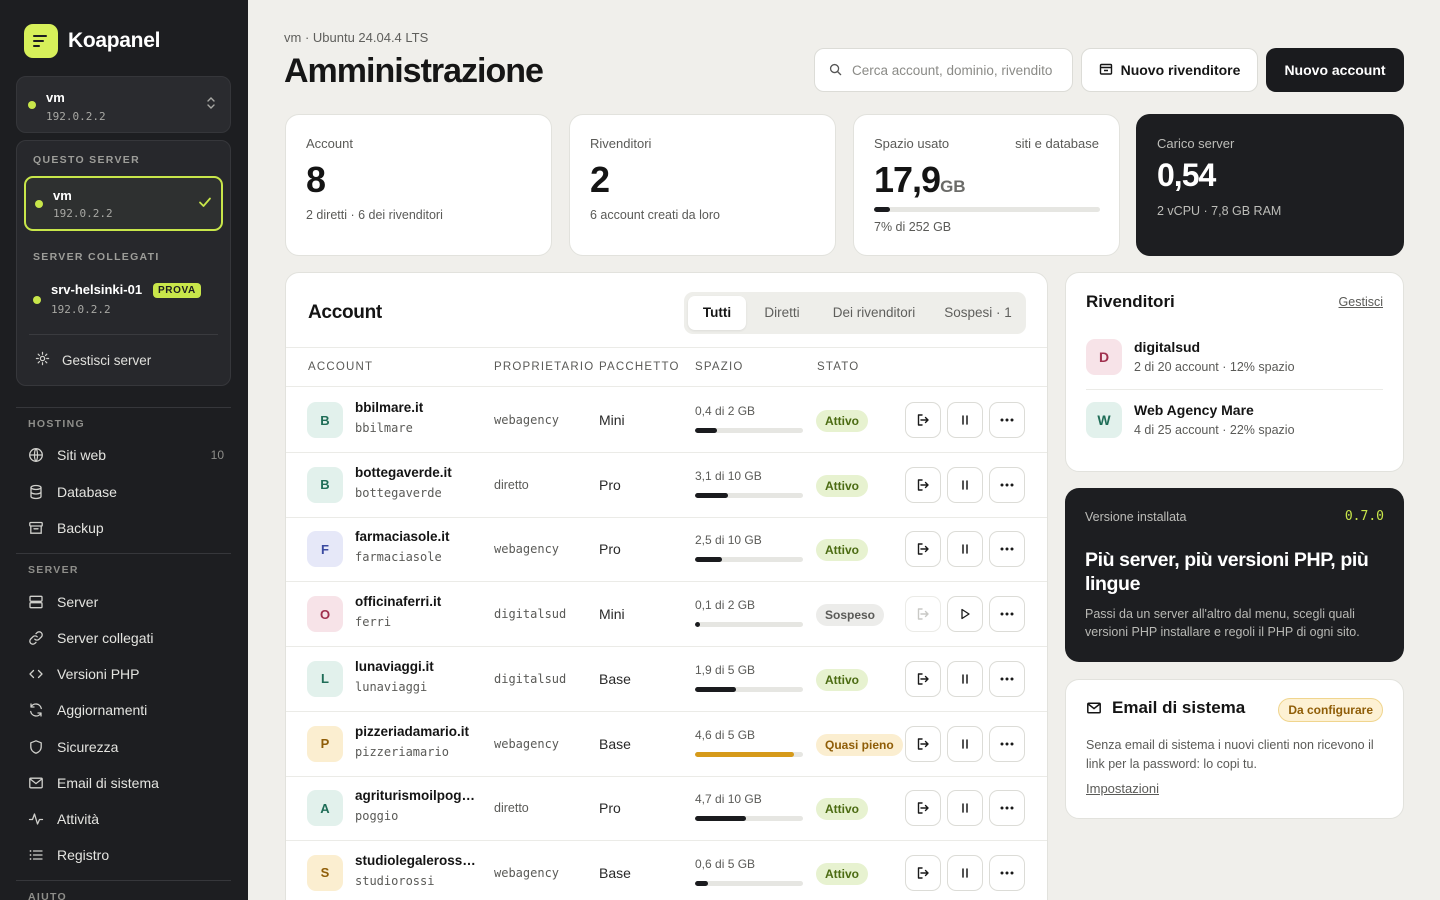  What do you see at coordinates (1330, 710) in the screenshot?
I see `status-badge: Da configurare` at bounding box center [1330, 710].